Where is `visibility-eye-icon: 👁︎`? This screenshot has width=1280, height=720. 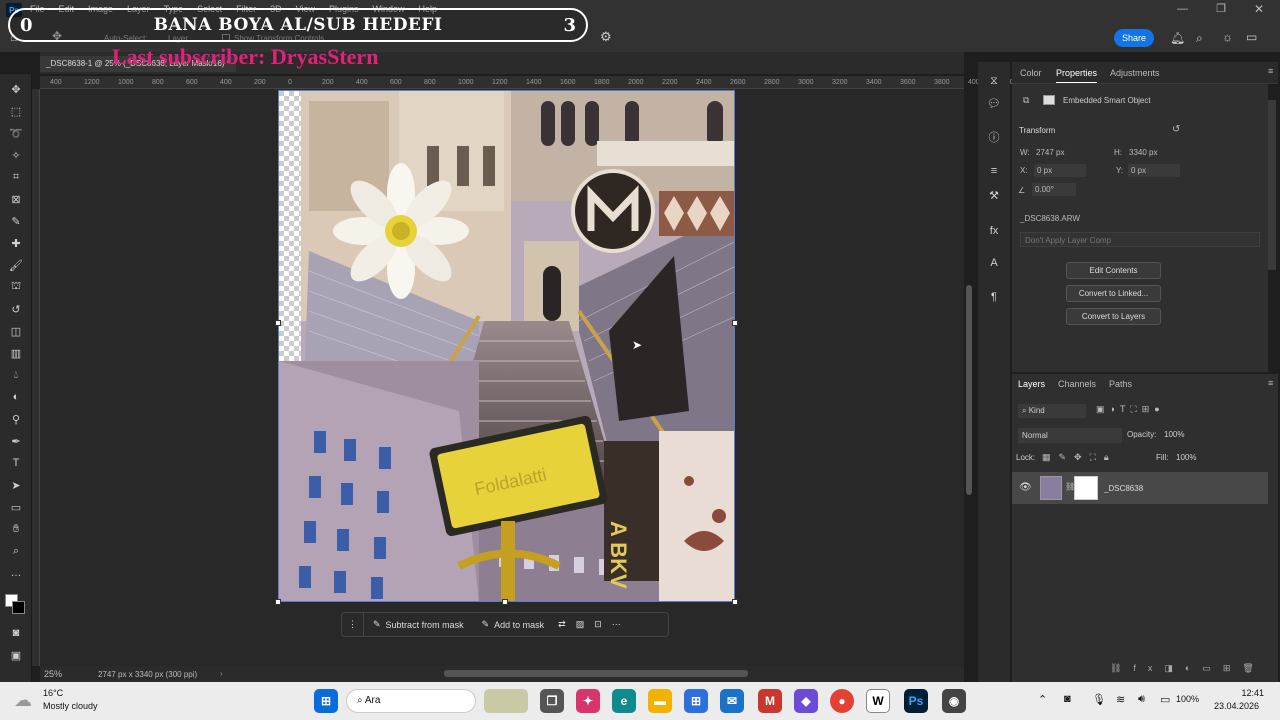 visibility-eye-icon: 👁︎ is located at coordinates (1025, 487).